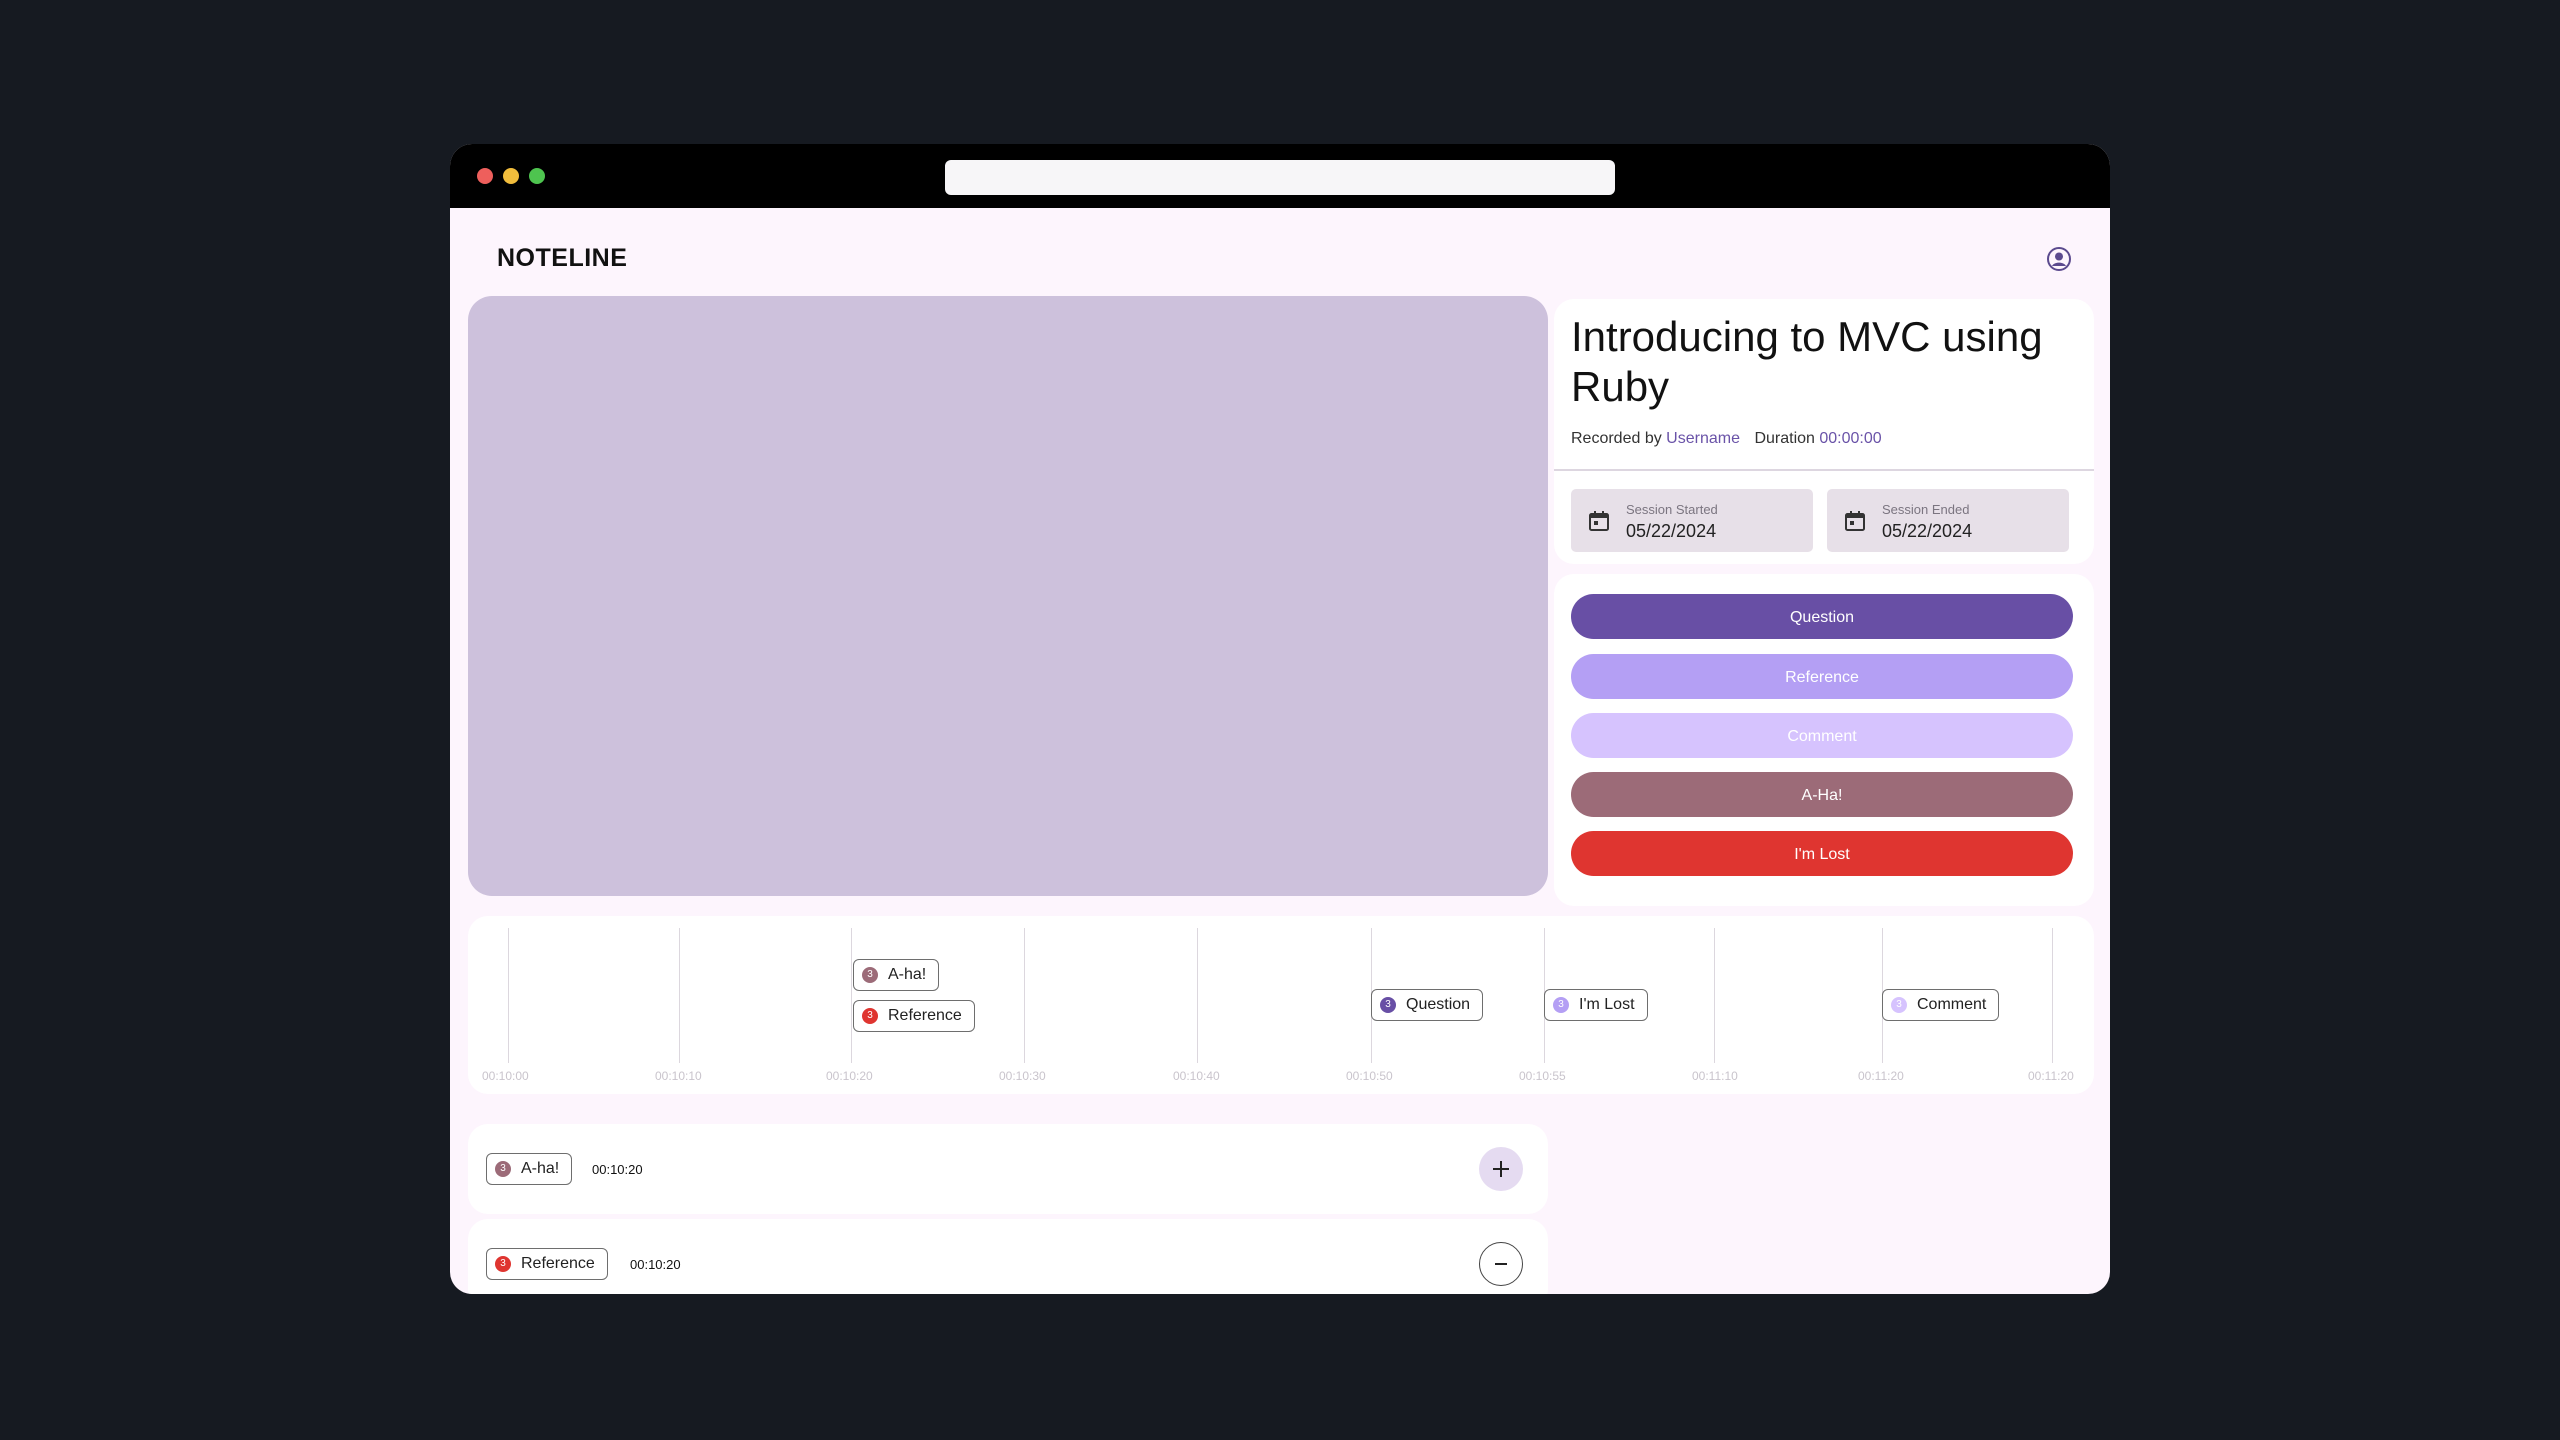 The width and height of the screenshot is (2560, 1440). Describe the element at coordinates (2059, 259) in the screenshot. I see `user-circle-icon` at that location.